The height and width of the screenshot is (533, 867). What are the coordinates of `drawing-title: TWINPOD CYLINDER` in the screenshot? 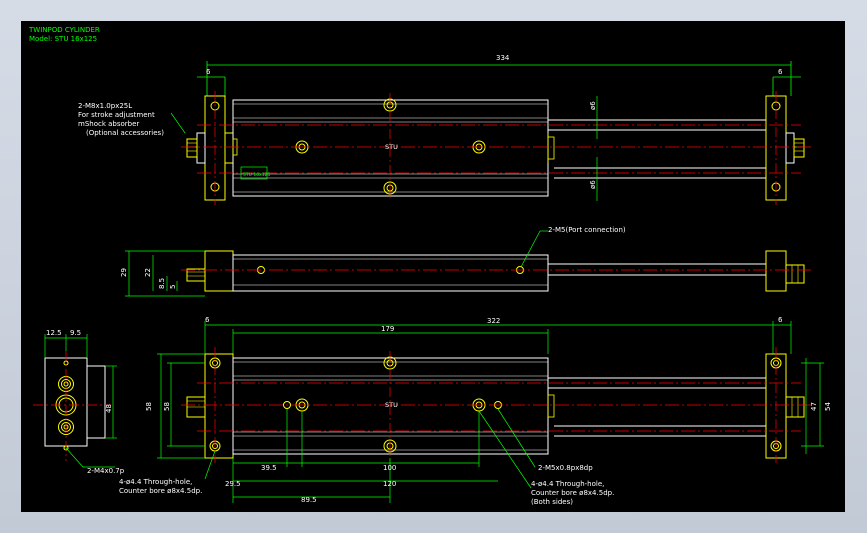 It's located at (64, 30).